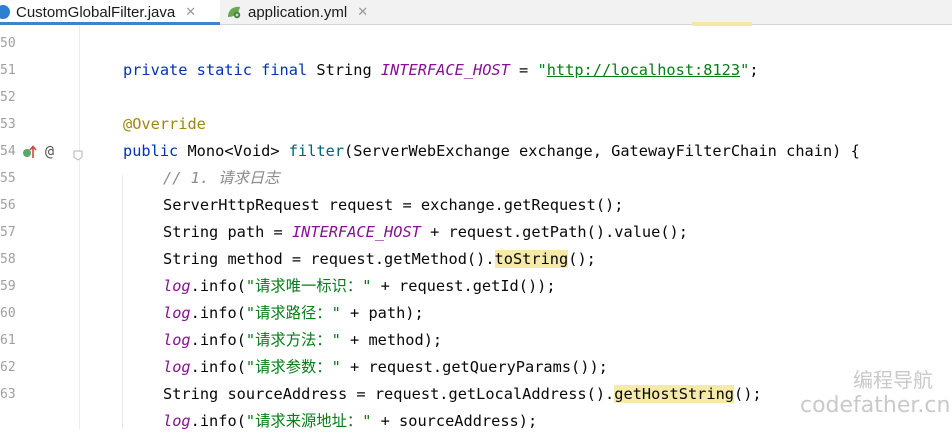 Image resolution: width=952 pixels, height=435 pixels. I want to click on code-text: String path =, so click(227, 232).